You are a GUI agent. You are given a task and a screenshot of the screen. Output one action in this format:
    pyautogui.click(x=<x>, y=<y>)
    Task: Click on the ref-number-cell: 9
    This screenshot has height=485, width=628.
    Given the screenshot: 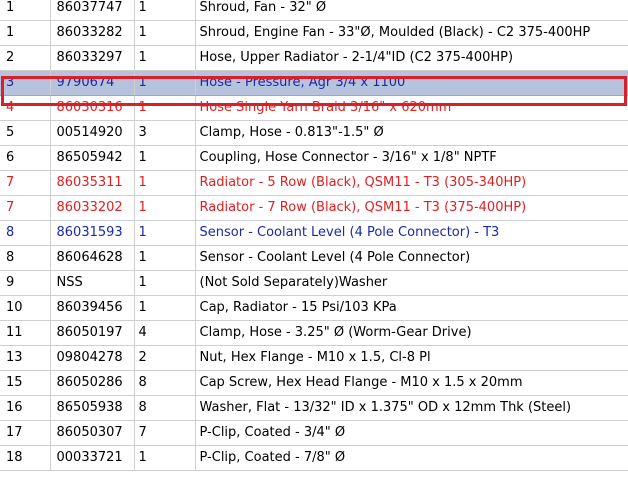 What is the action you would take?
    pyautogui.click(x=25, y=283)
    